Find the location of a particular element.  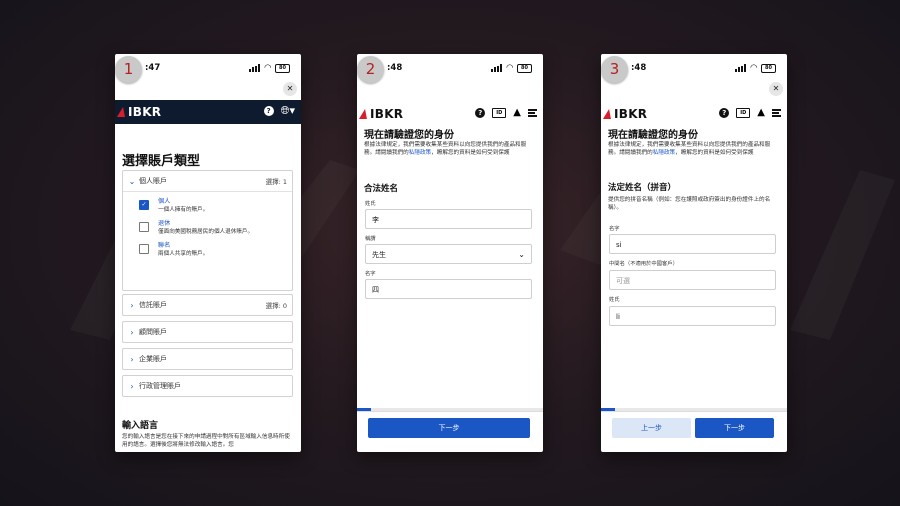

field-label: 稱謂 is located at coordinates (370, 239).